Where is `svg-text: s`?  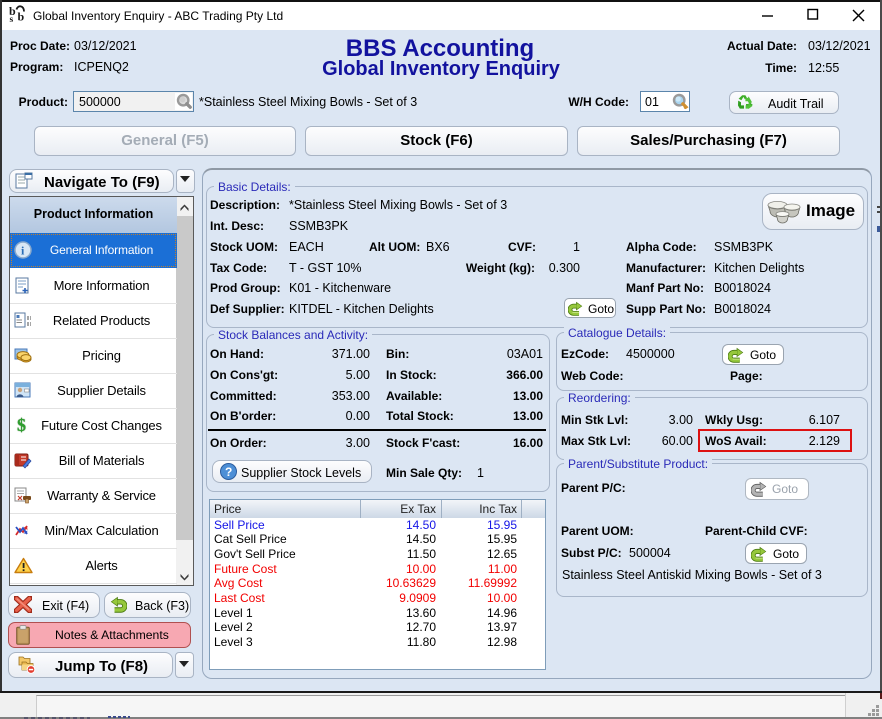 svg-text: s is located at coordinates (12, 18).